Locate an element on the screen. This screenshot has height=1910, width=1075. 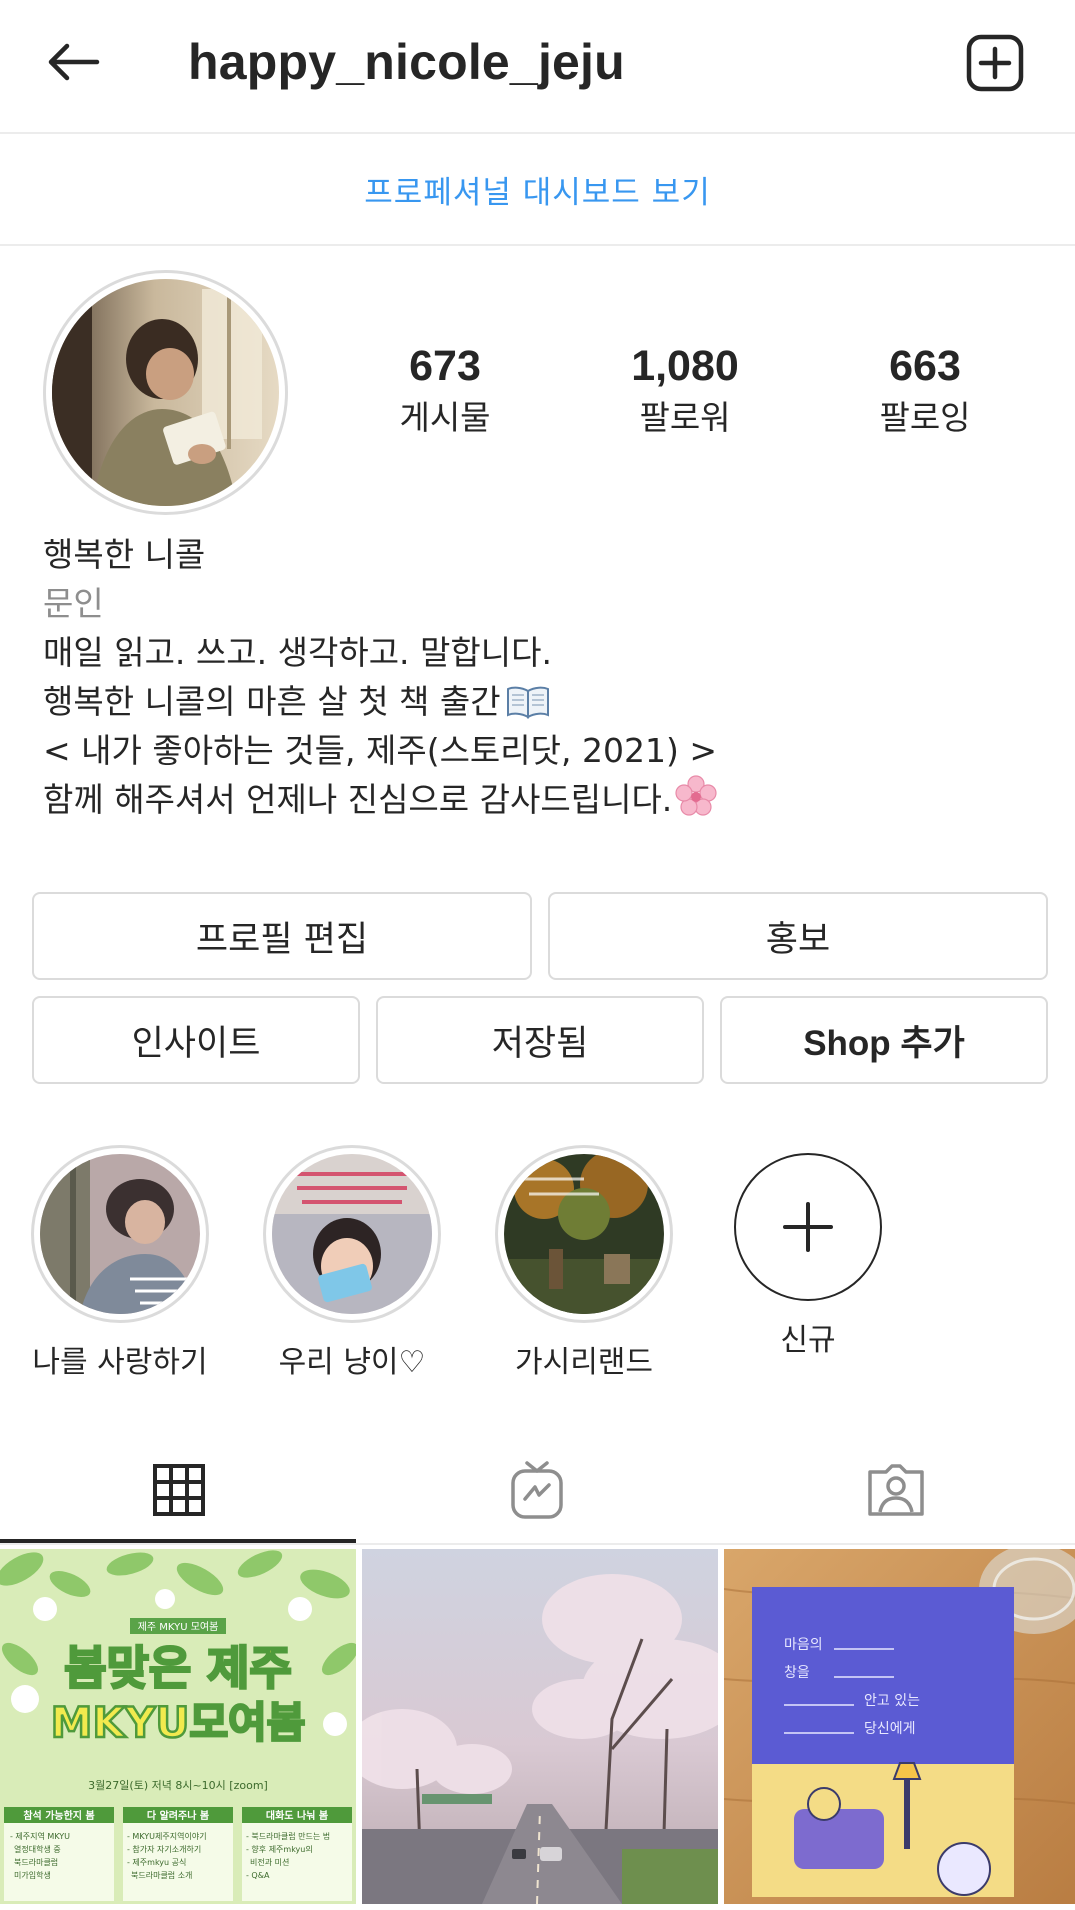
post-title-line: 봄맞은 제주 is located at coordinates (178, 1668).